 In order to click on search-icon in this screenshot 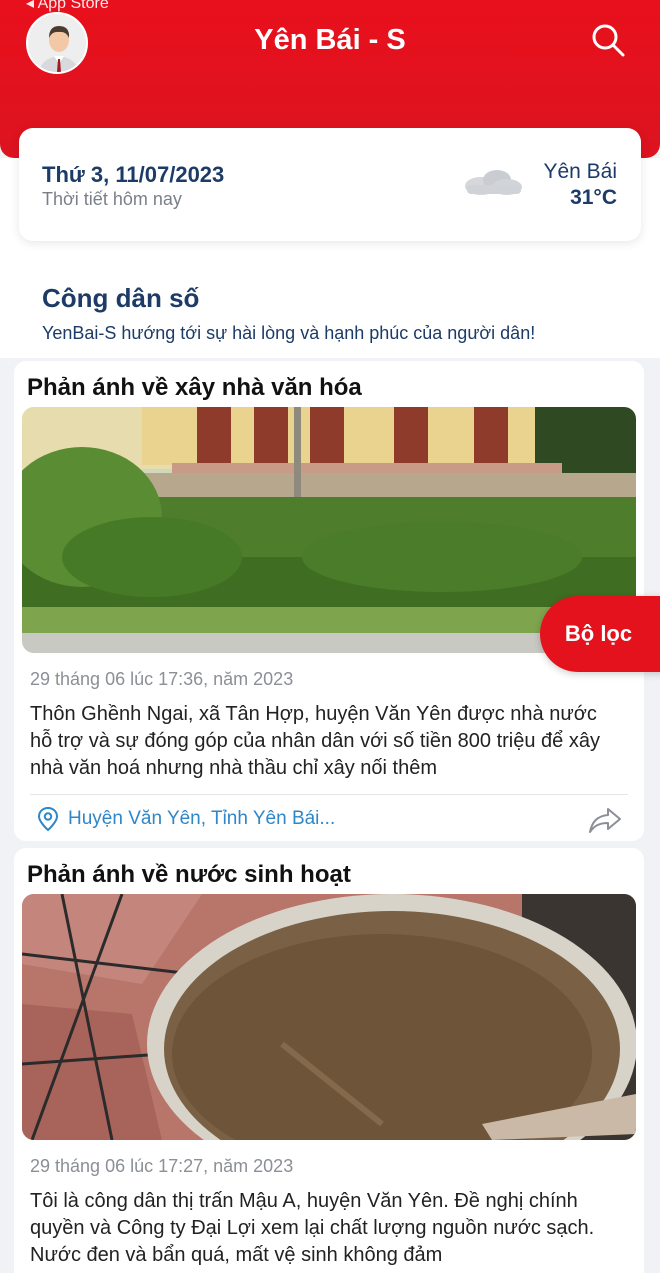, I will do `click(608, 40)`.